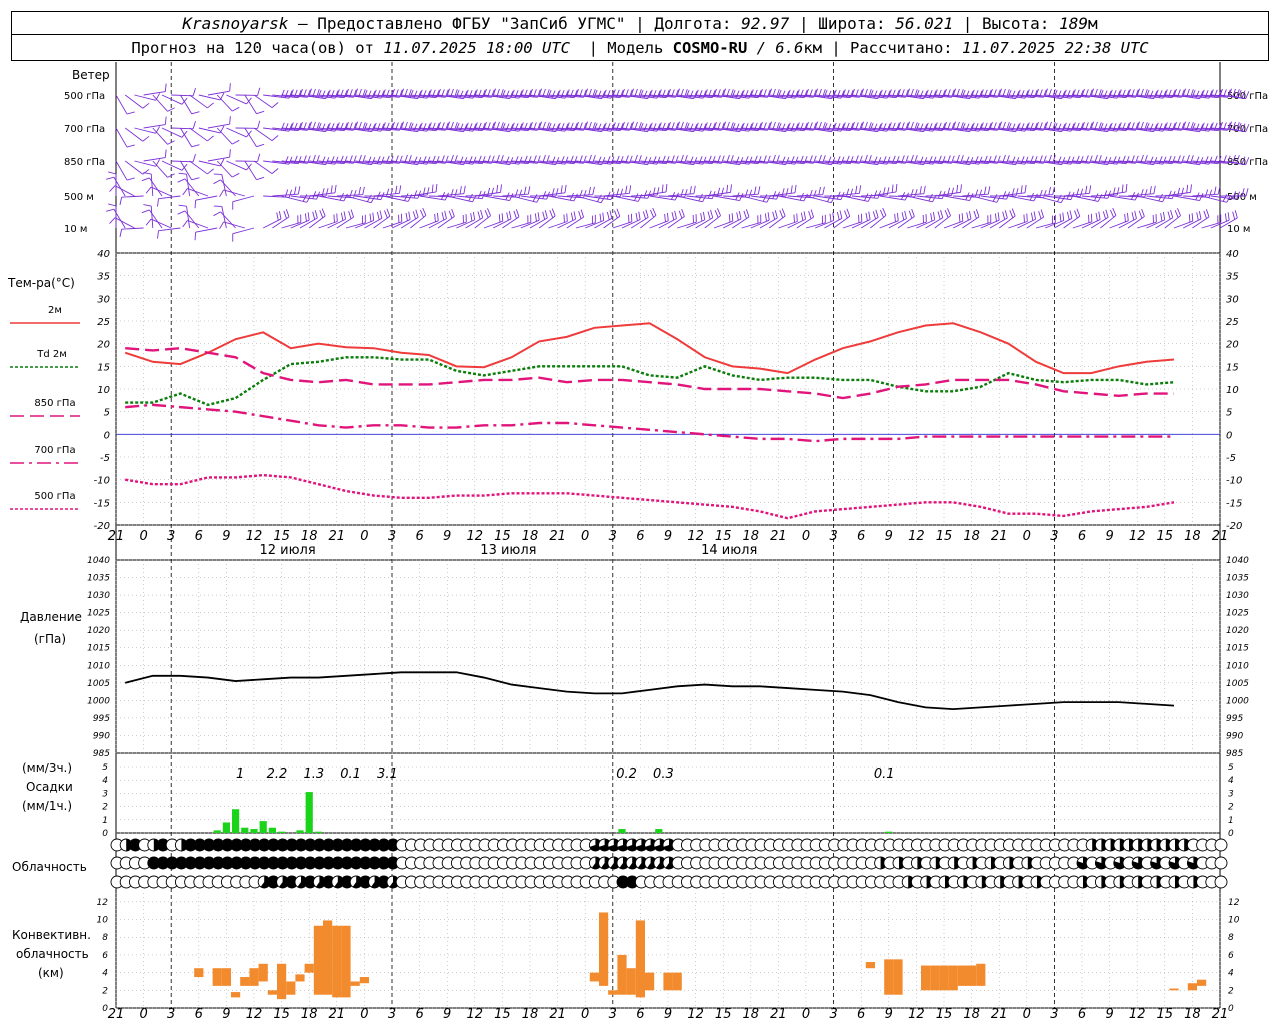 The height and width of the screenshot is (1024, 1280). What do you see at coordinates (916, 1014) in the screenshot?
I see `x-tick-label: 12` at bounding box center [916, 1014].